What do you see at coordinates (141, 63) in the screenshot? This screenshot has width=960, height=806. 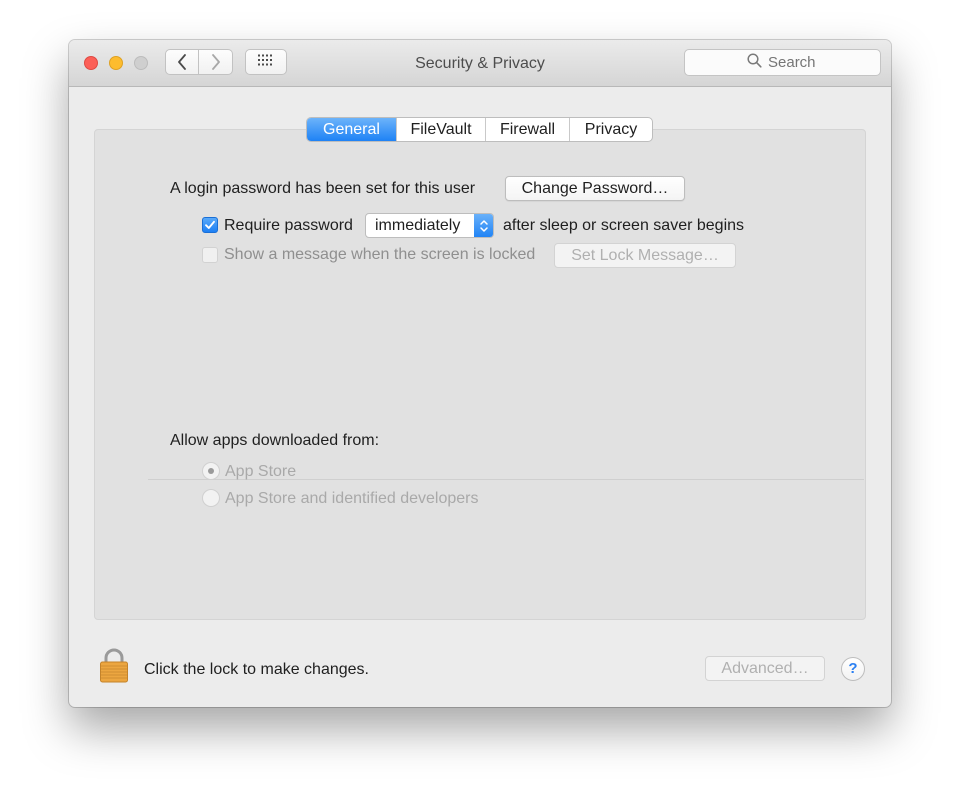 I see `zoom-button` at bounding box center [141, 63].